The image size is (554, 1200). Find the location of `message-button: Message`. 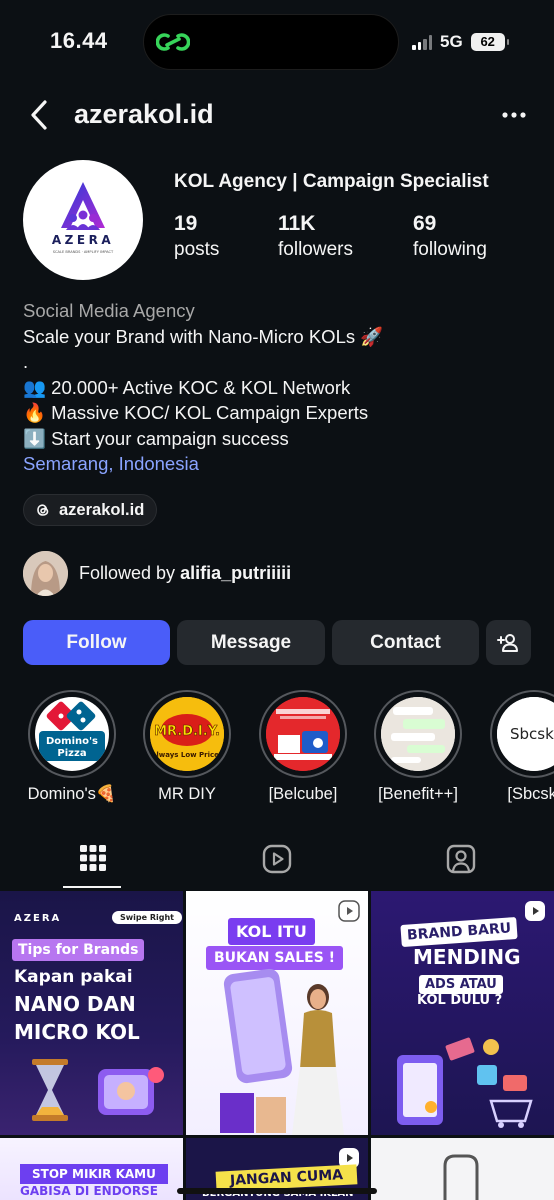

message-button: Message is located at coordinates (251, 642).